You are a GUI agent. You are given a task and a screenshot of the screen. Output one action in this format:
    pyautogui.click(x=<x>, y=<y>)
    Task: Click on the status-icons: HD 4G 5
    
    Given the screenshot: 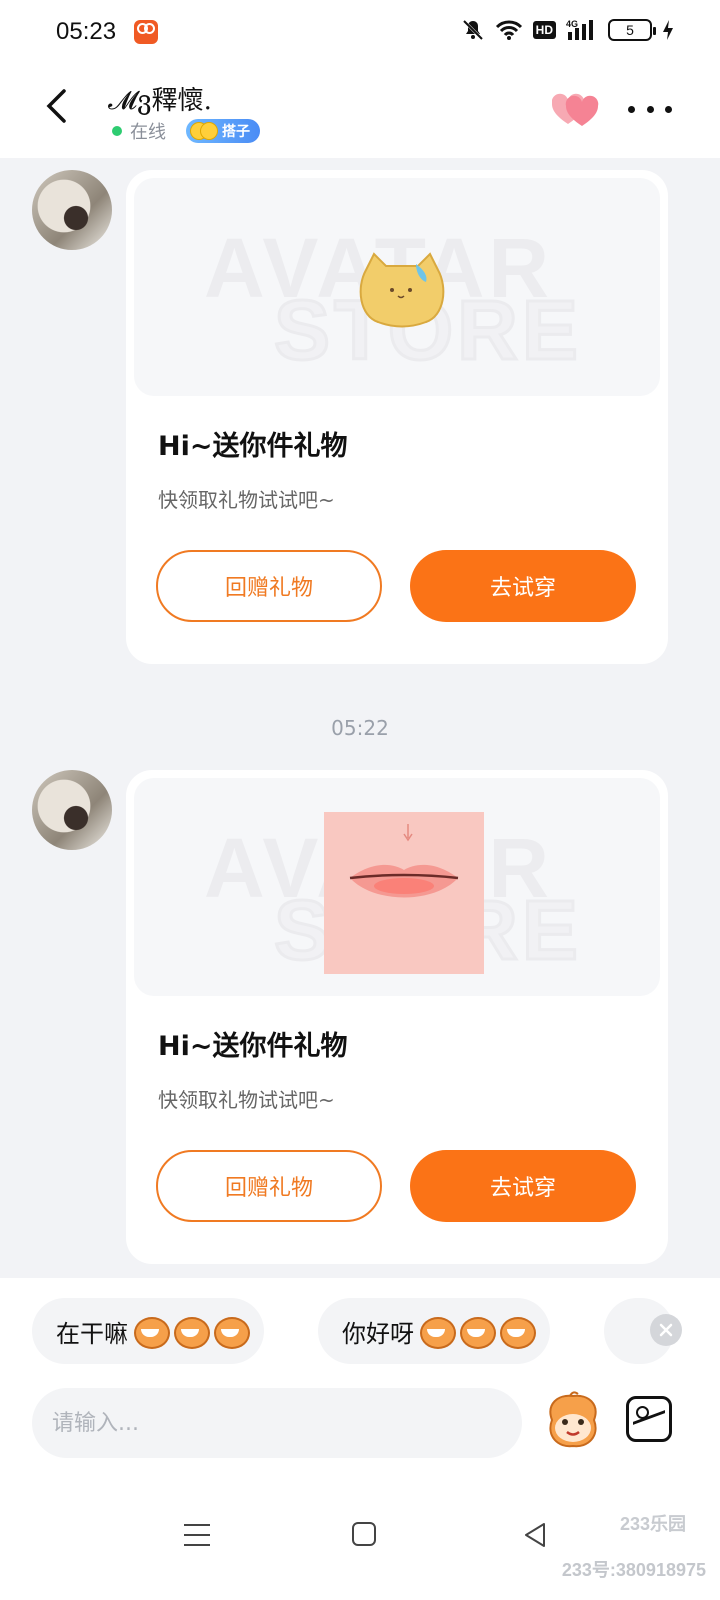 What is the action you would take?
    pyautogui.click(x=567, y=30)
    